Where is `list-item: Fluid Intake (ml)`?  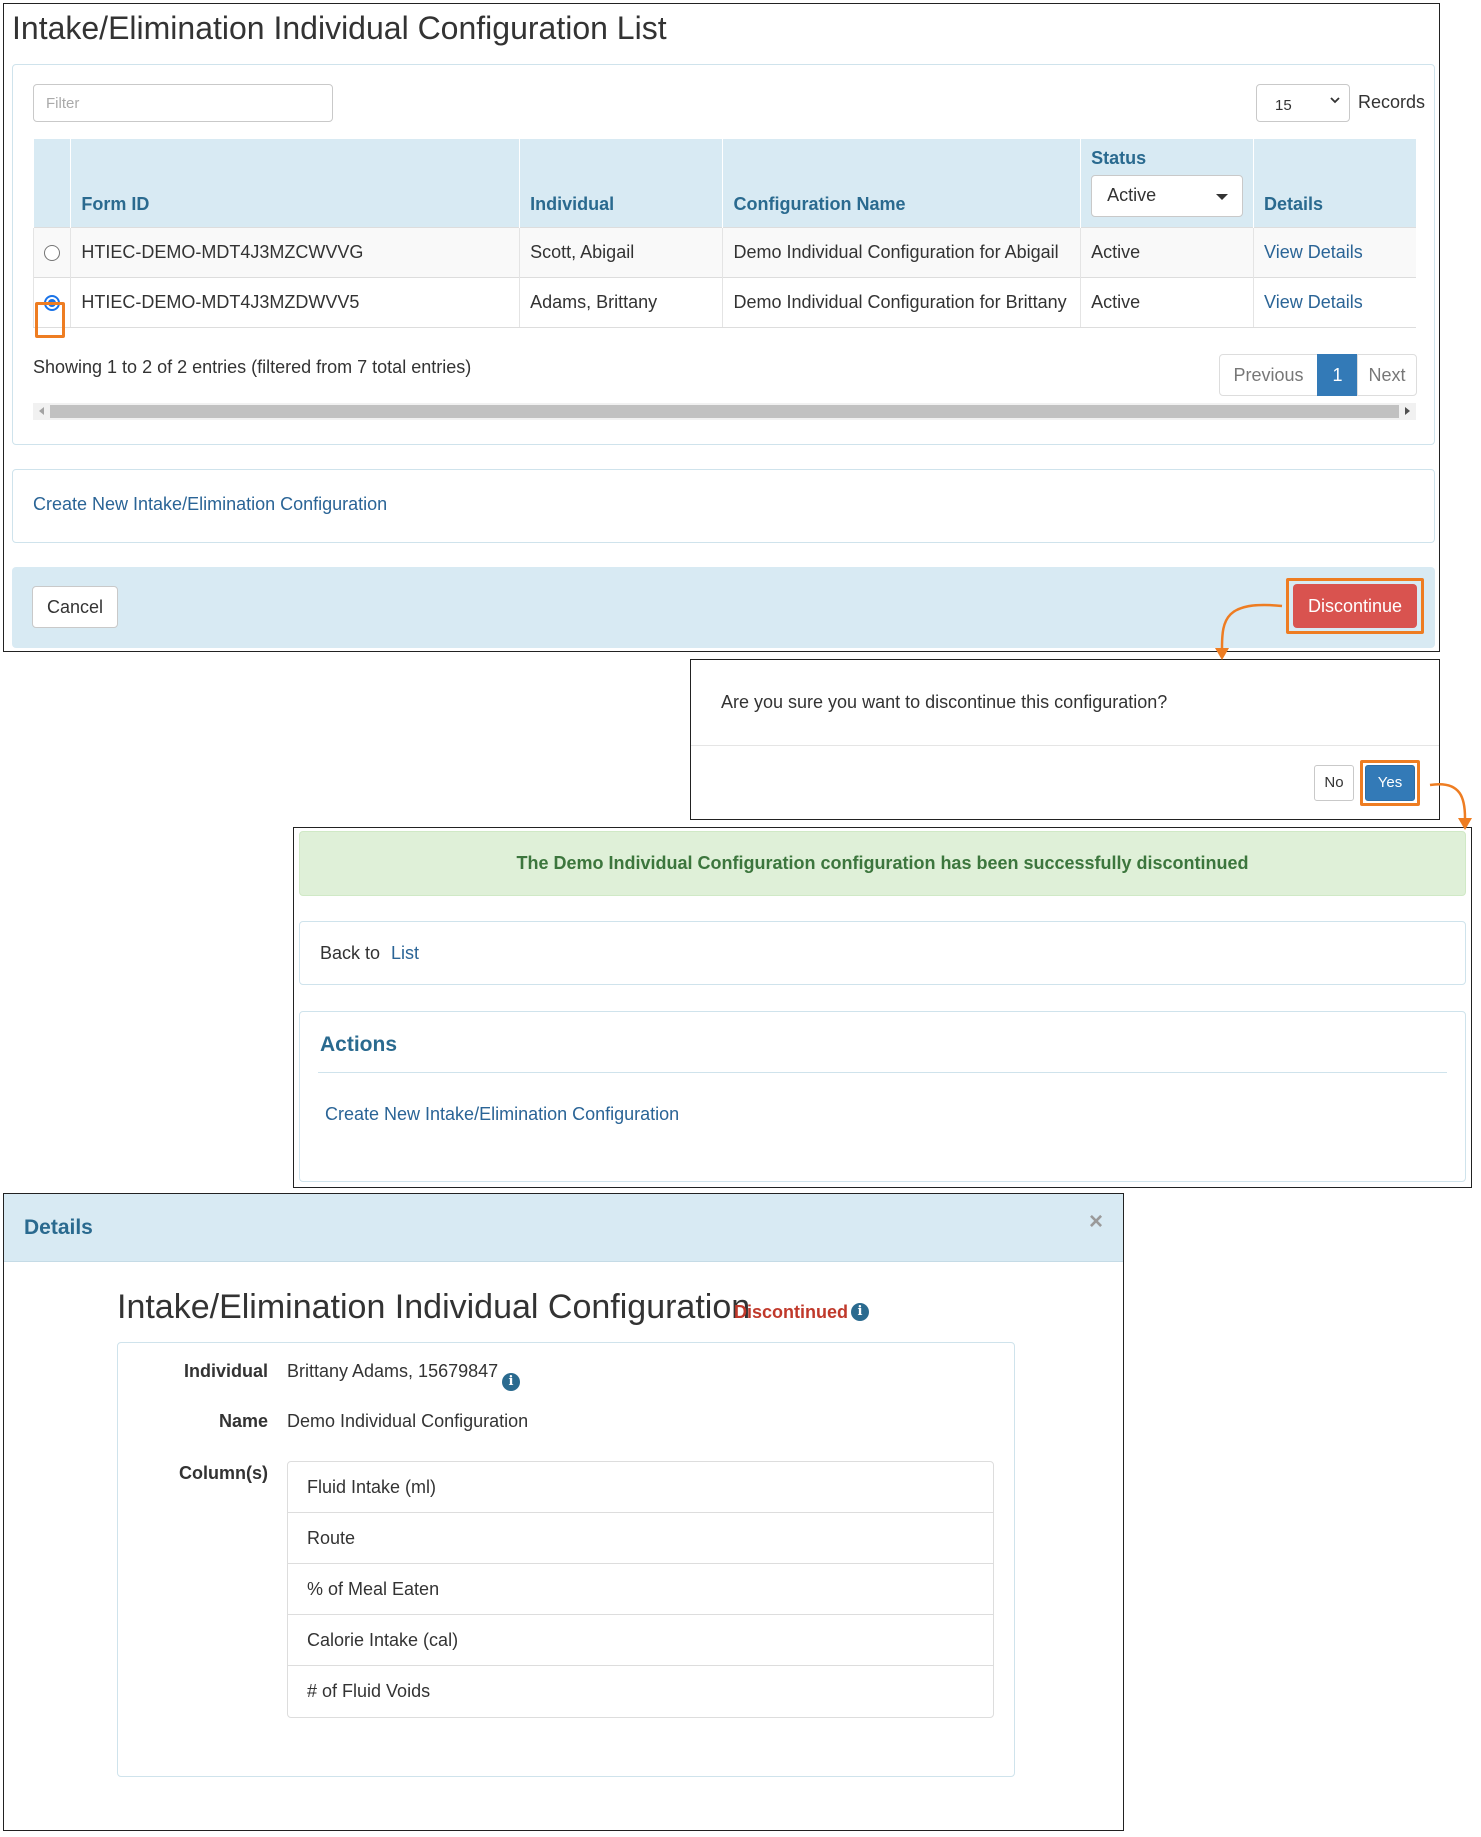
list-item: Fluid Intake (ml) is located at coordinates (640, 1487).